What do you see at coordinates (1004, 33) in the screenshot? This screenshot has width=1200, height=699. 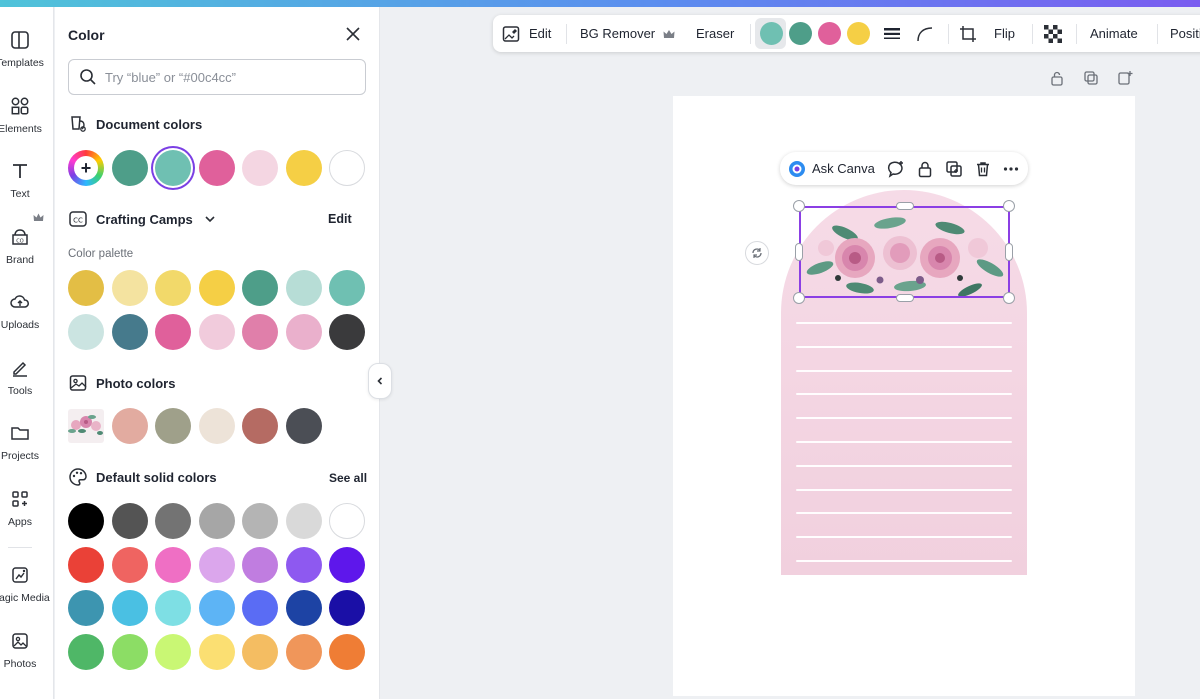 I see `flip-button: Flip` at bounding box center [1004, 33].